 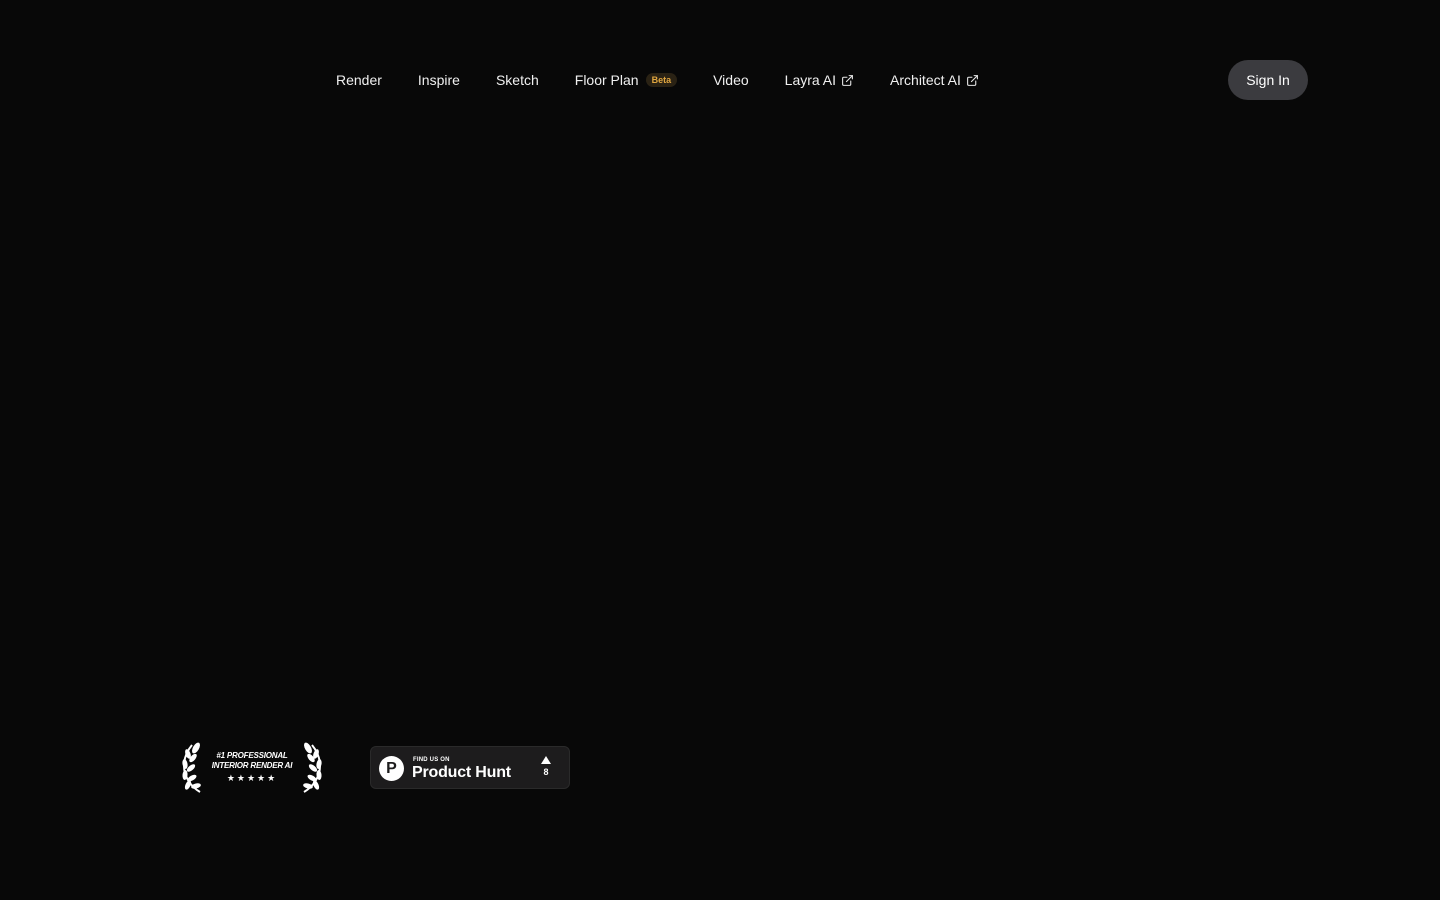 What do you see at coordinates (546, 766) in the screenshot?
I see `upvote-counter: 8` at bounding box center [546, 766].